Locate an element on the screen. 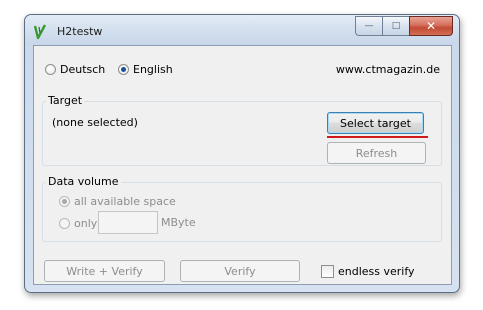  close-button: ✕ is located at coordinates (431, 26).